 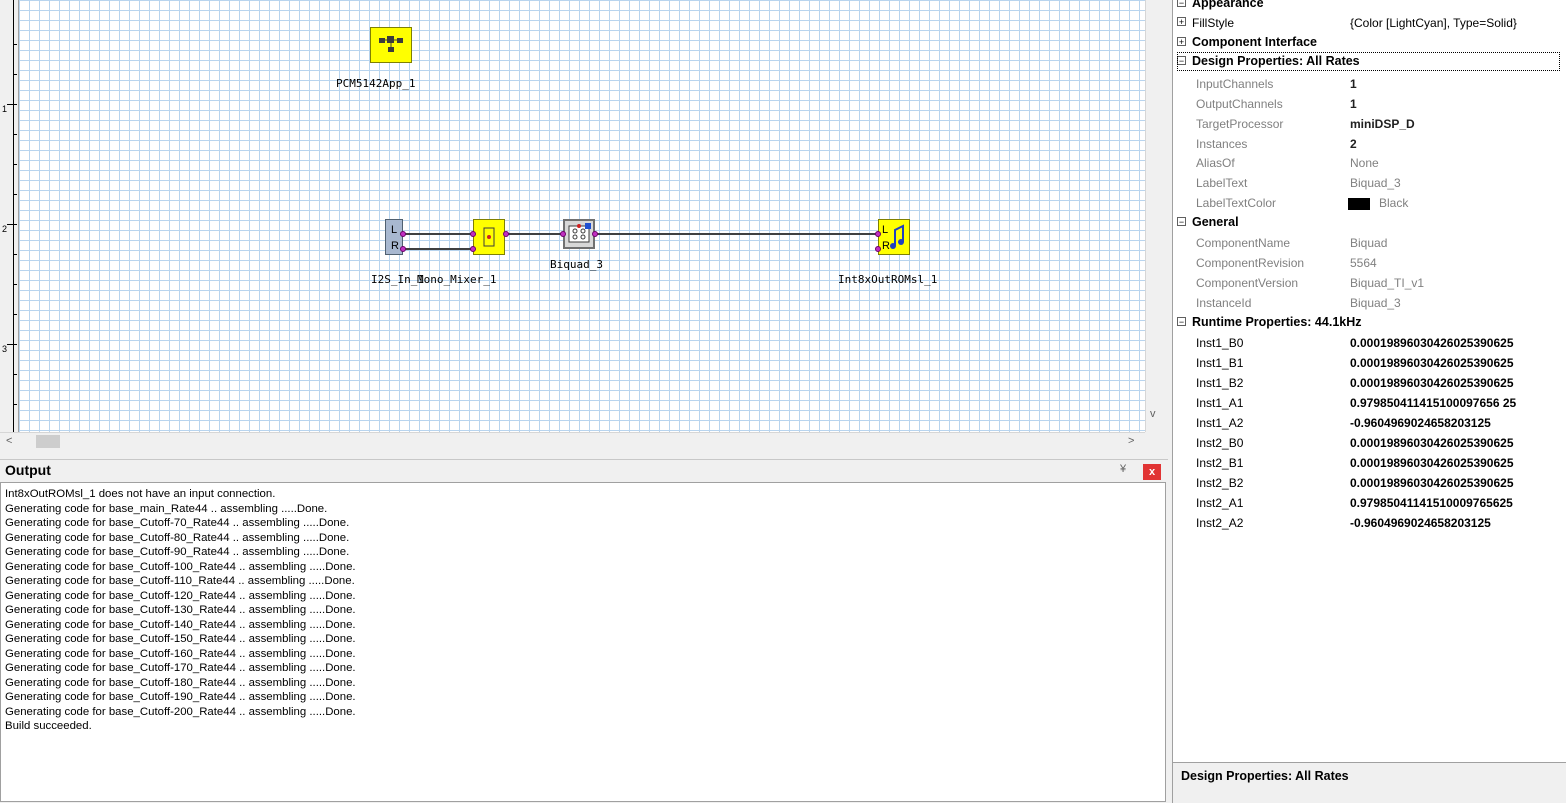 I want to click on biquad-out-pin, so click(x=595, y=234).